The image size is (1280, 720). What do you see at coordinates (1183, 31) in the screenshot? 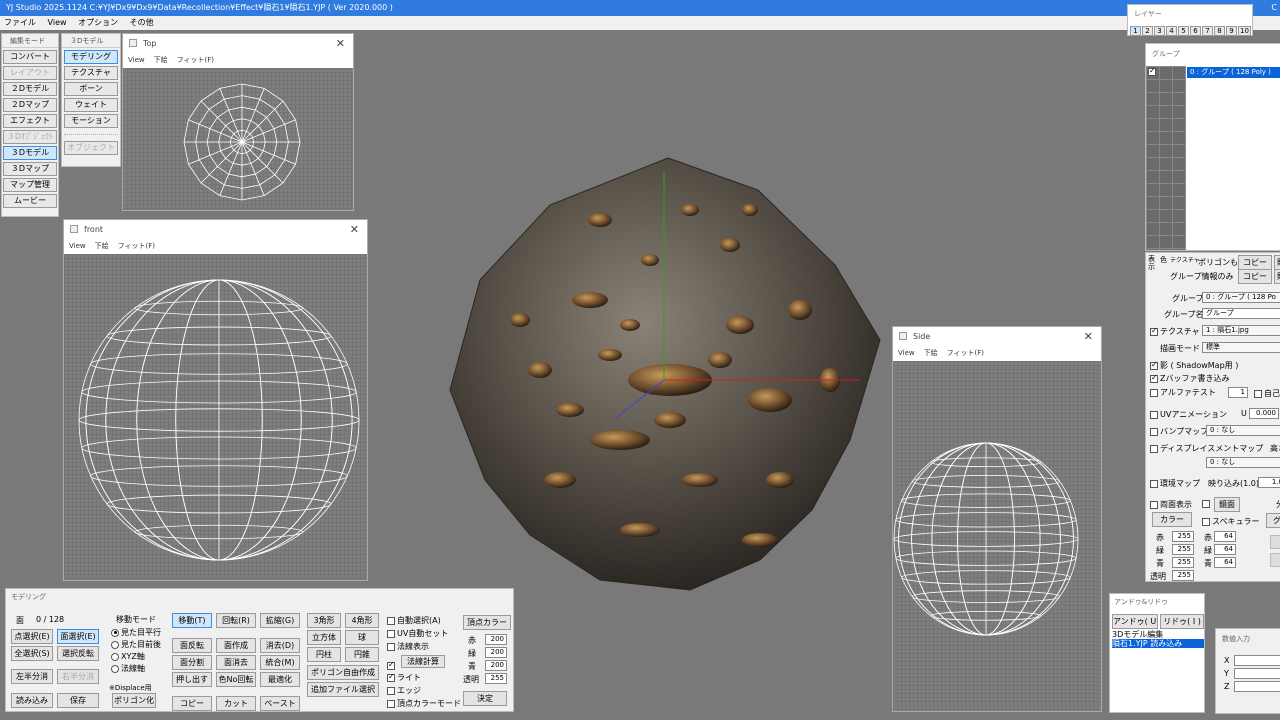
I see `layer-tab: 5` at bounding box center [1183, 31].